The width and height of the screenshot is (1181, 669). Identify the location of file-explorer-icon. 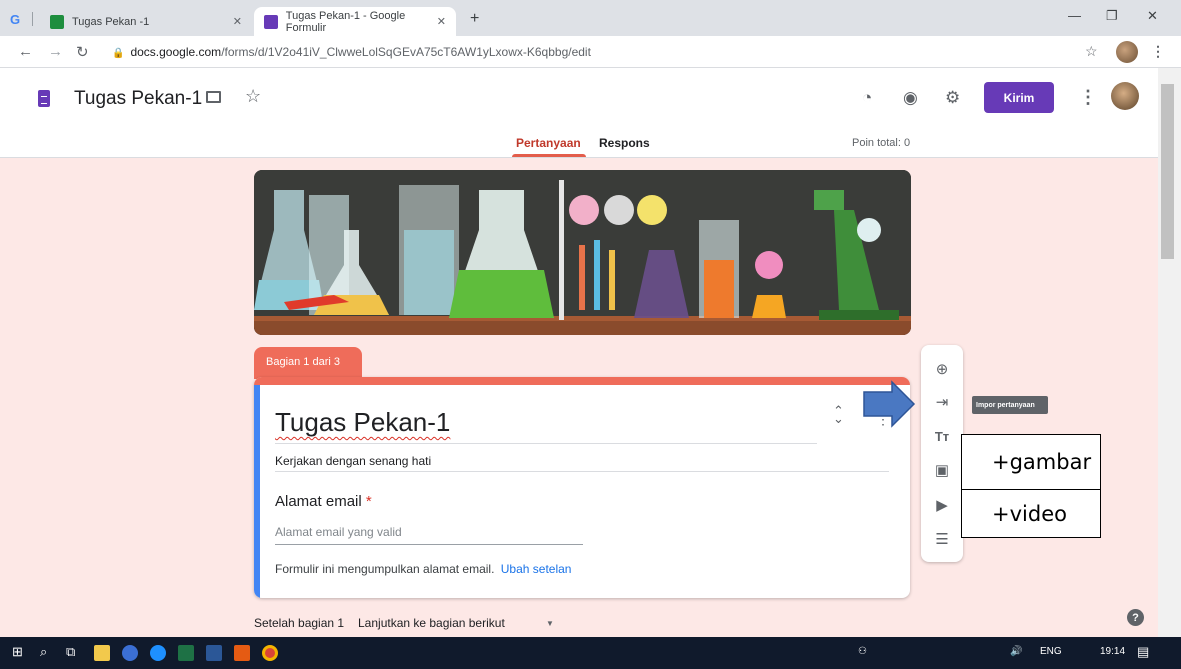
(102, 653).